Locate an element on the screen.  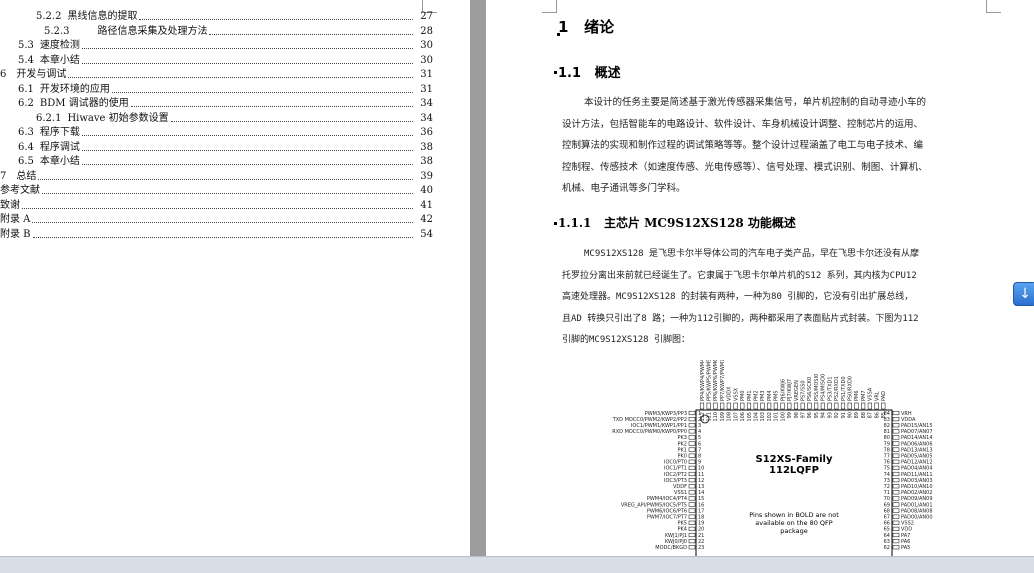
pin-number: 104 is located at coordinates (757, 417).